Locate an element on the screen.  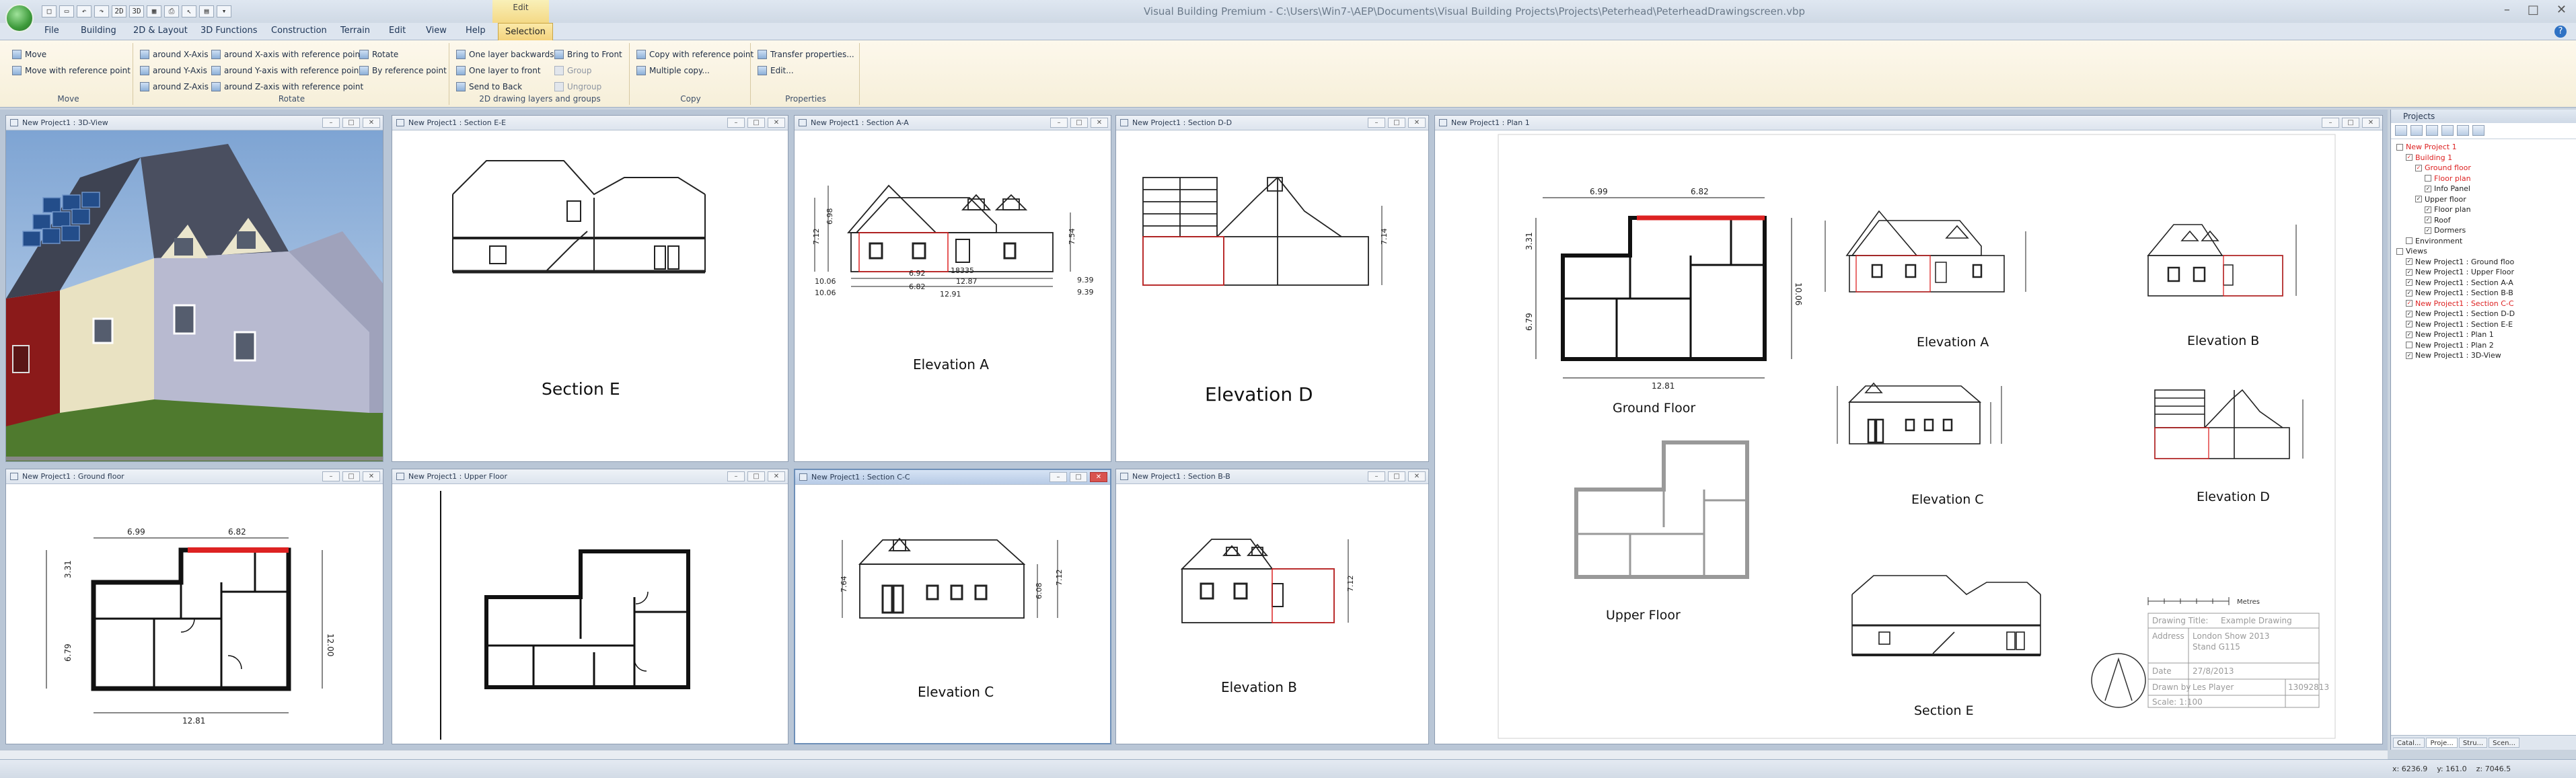
tab-terrain: Terrain is located at coordinates (355, 31).